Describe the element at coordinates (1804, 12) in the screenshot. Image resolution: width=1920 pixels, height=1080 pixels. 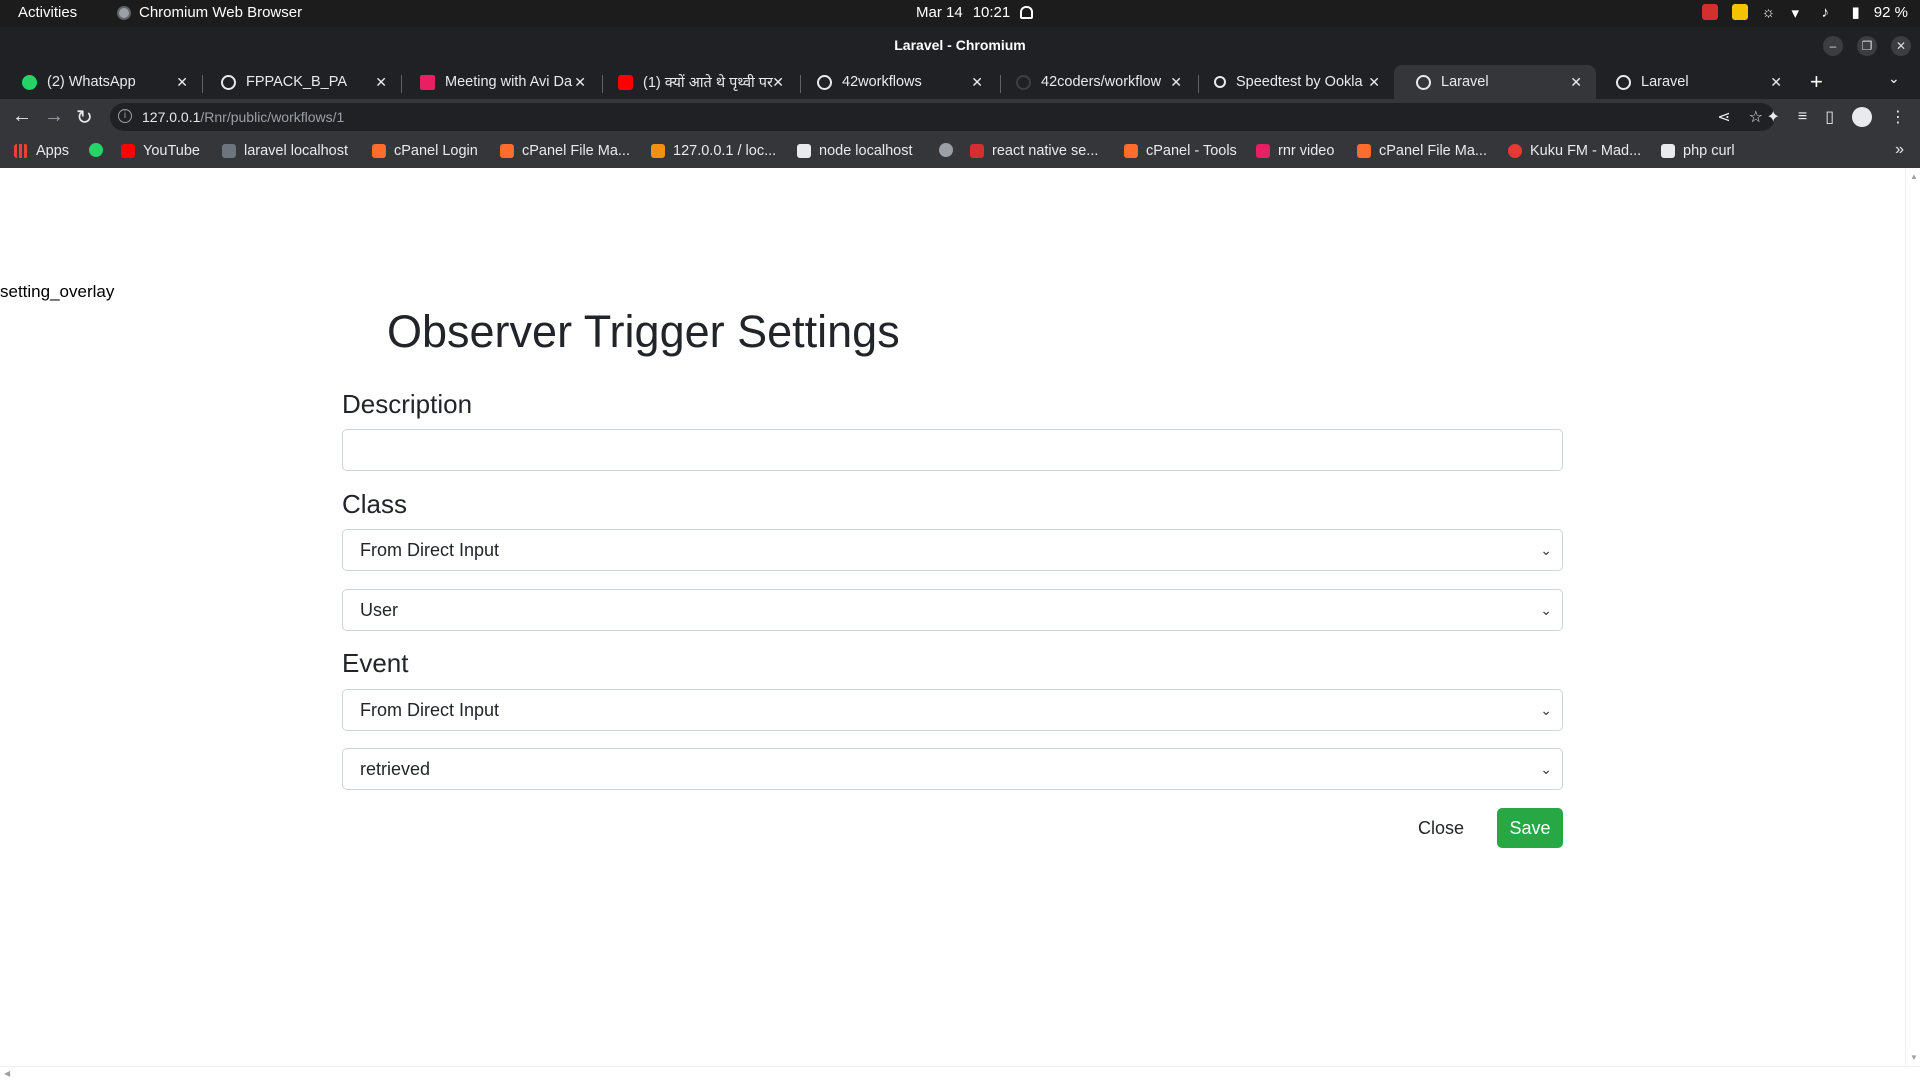
I see `system-tray: ☼ ▾ ♪ ▮ 92 %` at that location.